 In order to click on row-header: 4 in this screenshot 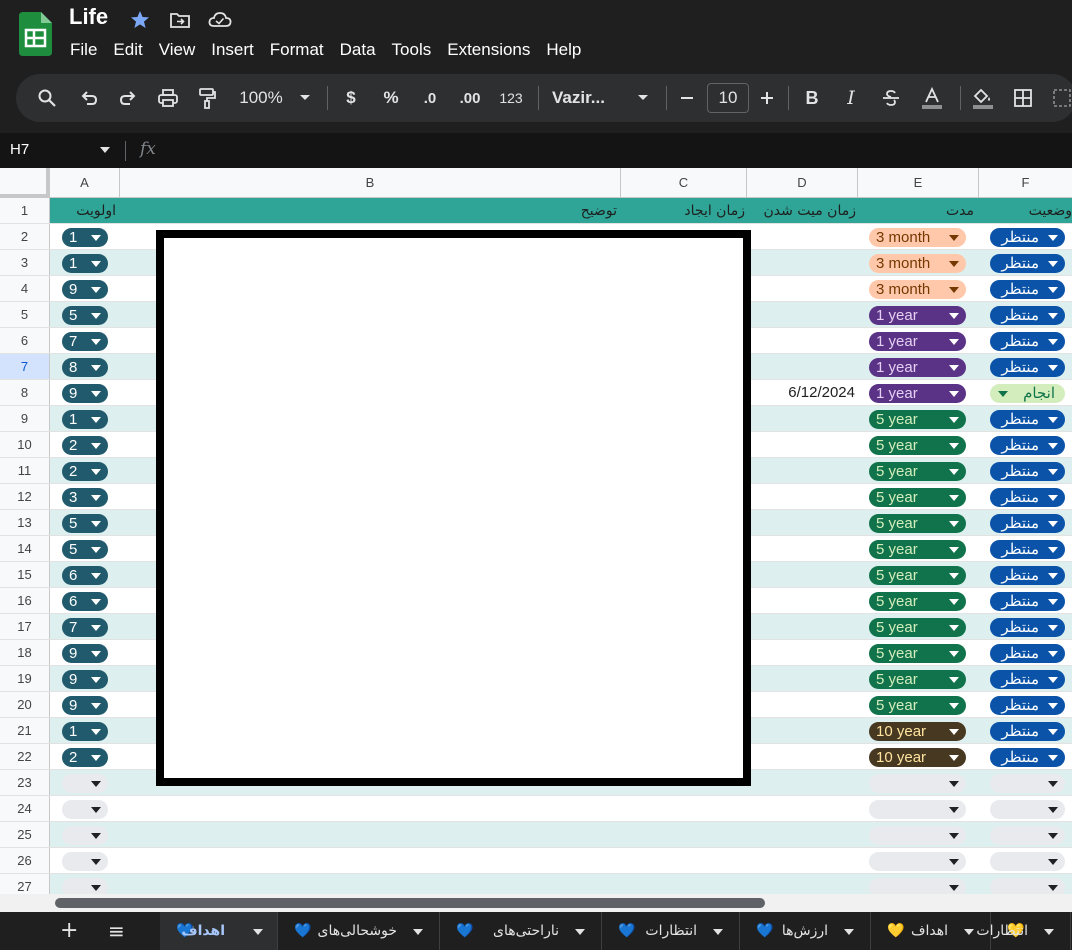, I will do `click(25, 288)`.